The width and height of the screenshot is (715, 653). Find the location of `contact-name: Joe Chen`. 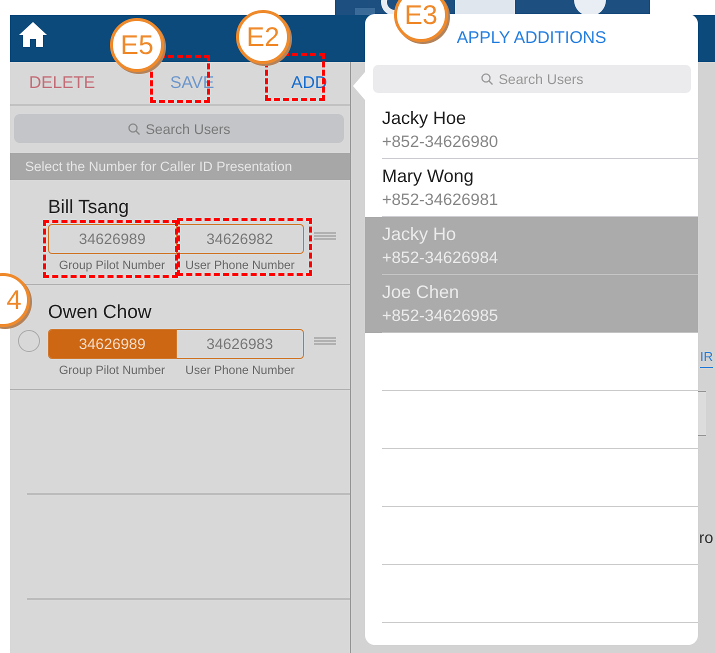

contact-name: Joe Chen is located at coordinates (421, 292).